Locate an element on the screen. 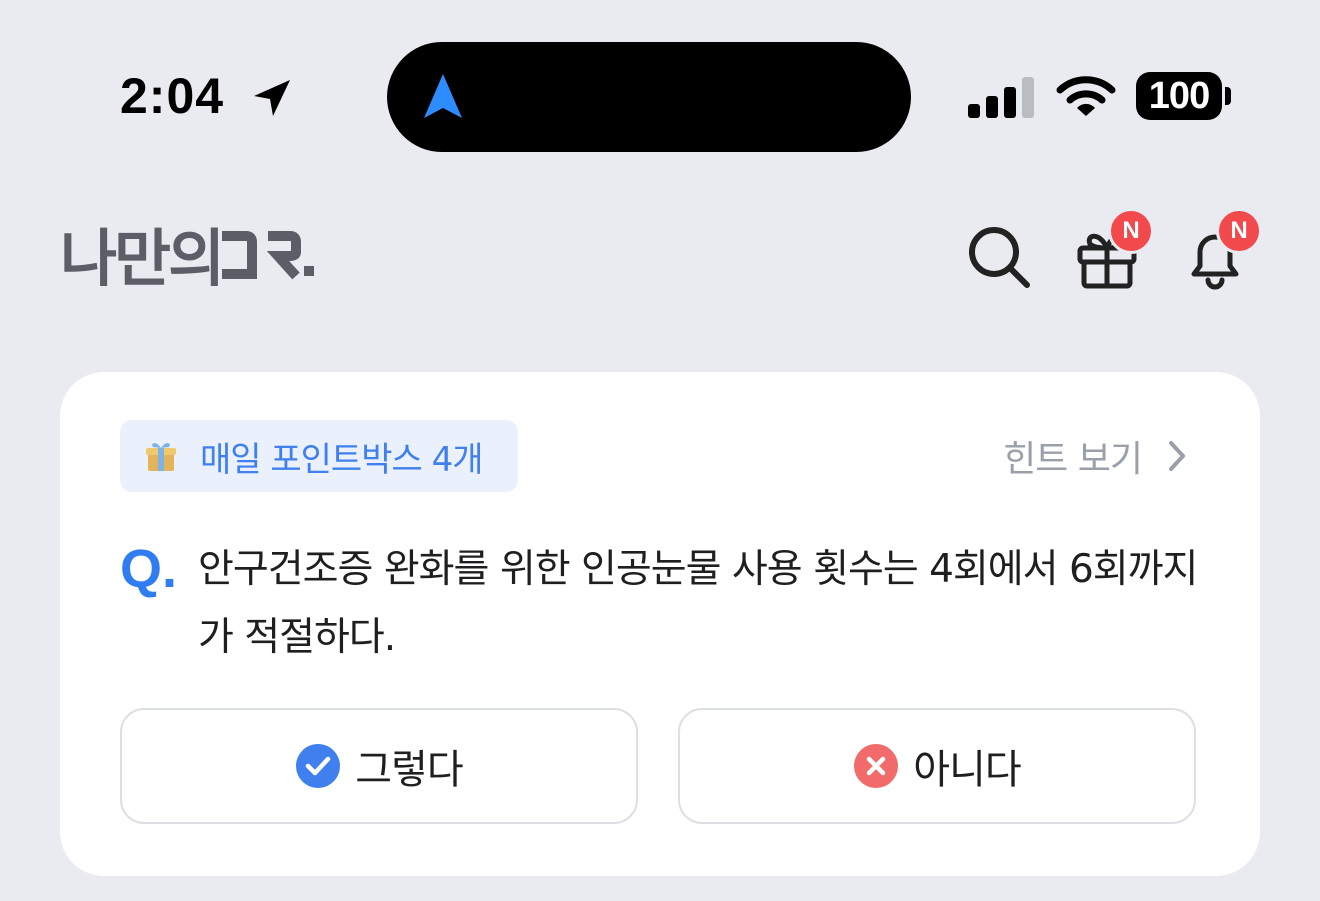  answer-yes-label: 그렇다 is located at coordinates (409, 770).